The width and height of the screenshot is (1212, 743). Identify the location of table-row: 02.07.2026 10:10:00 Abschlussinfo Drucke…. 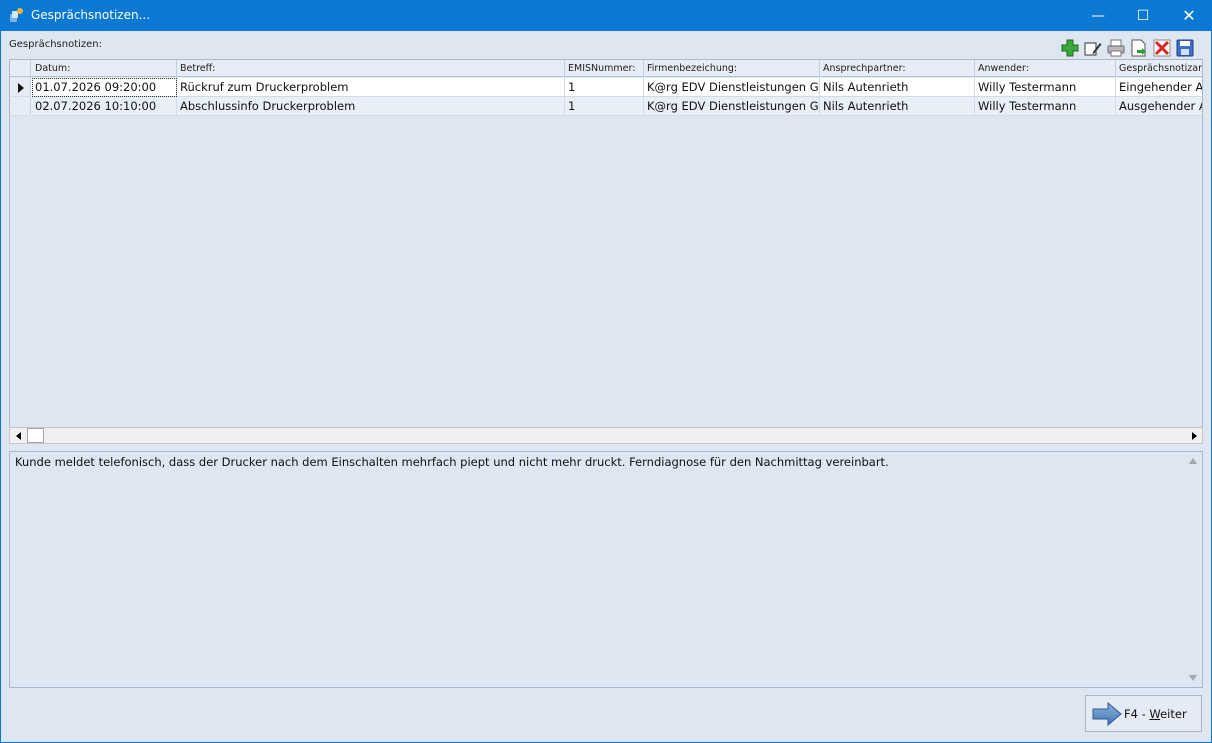
(606, 106).